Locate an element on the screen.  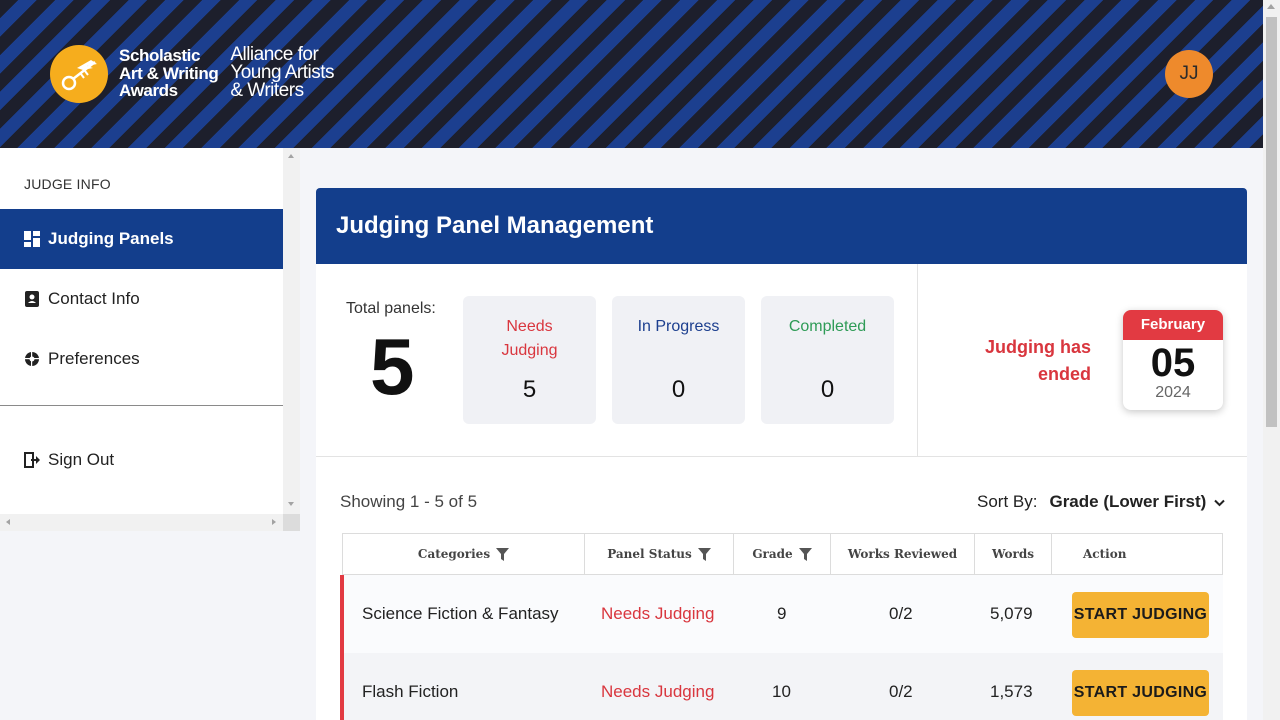
row-words: 1,573 is located at coordinates (1011, 691).